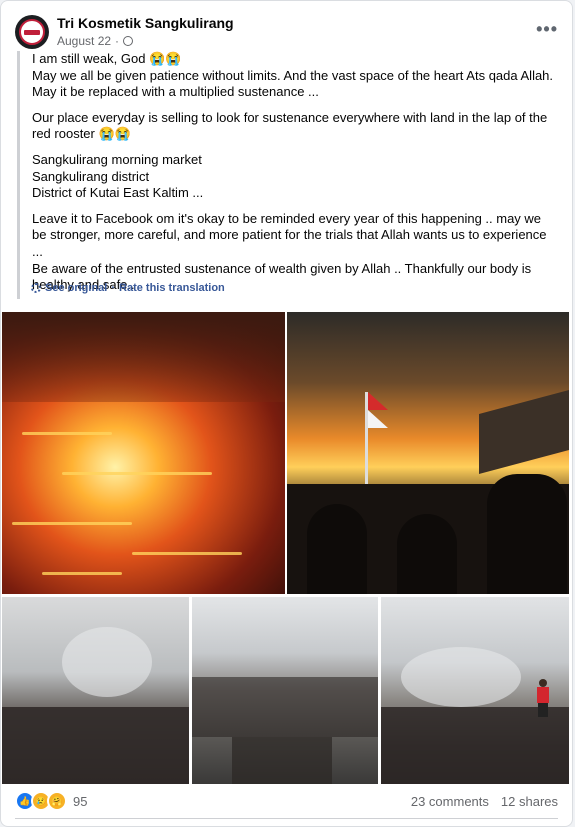  What do you see at coordinates (286, 818) in the screenshot?
I see `footer-divider` at bounding box center [286, 818].